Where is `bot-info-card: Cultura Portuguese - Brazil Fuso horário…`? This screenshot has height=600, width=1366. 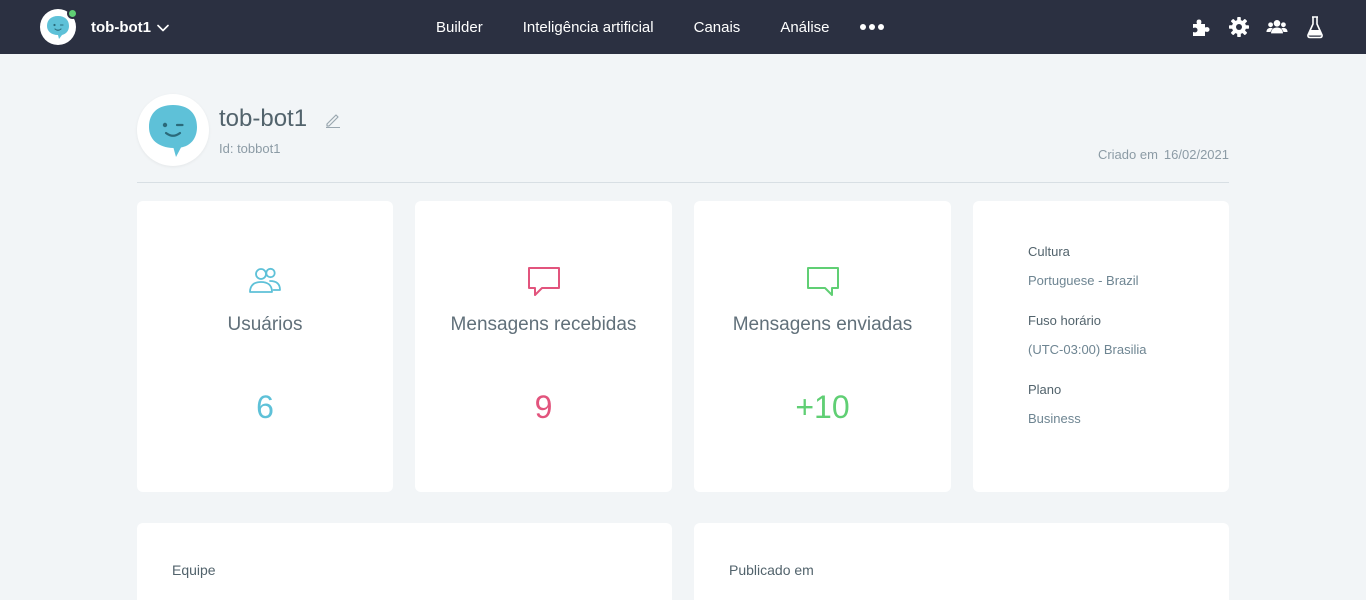
bot-info-card: Cultura Portuguese - Brazil Fuso horário… is located at coordinates (1101, 346).